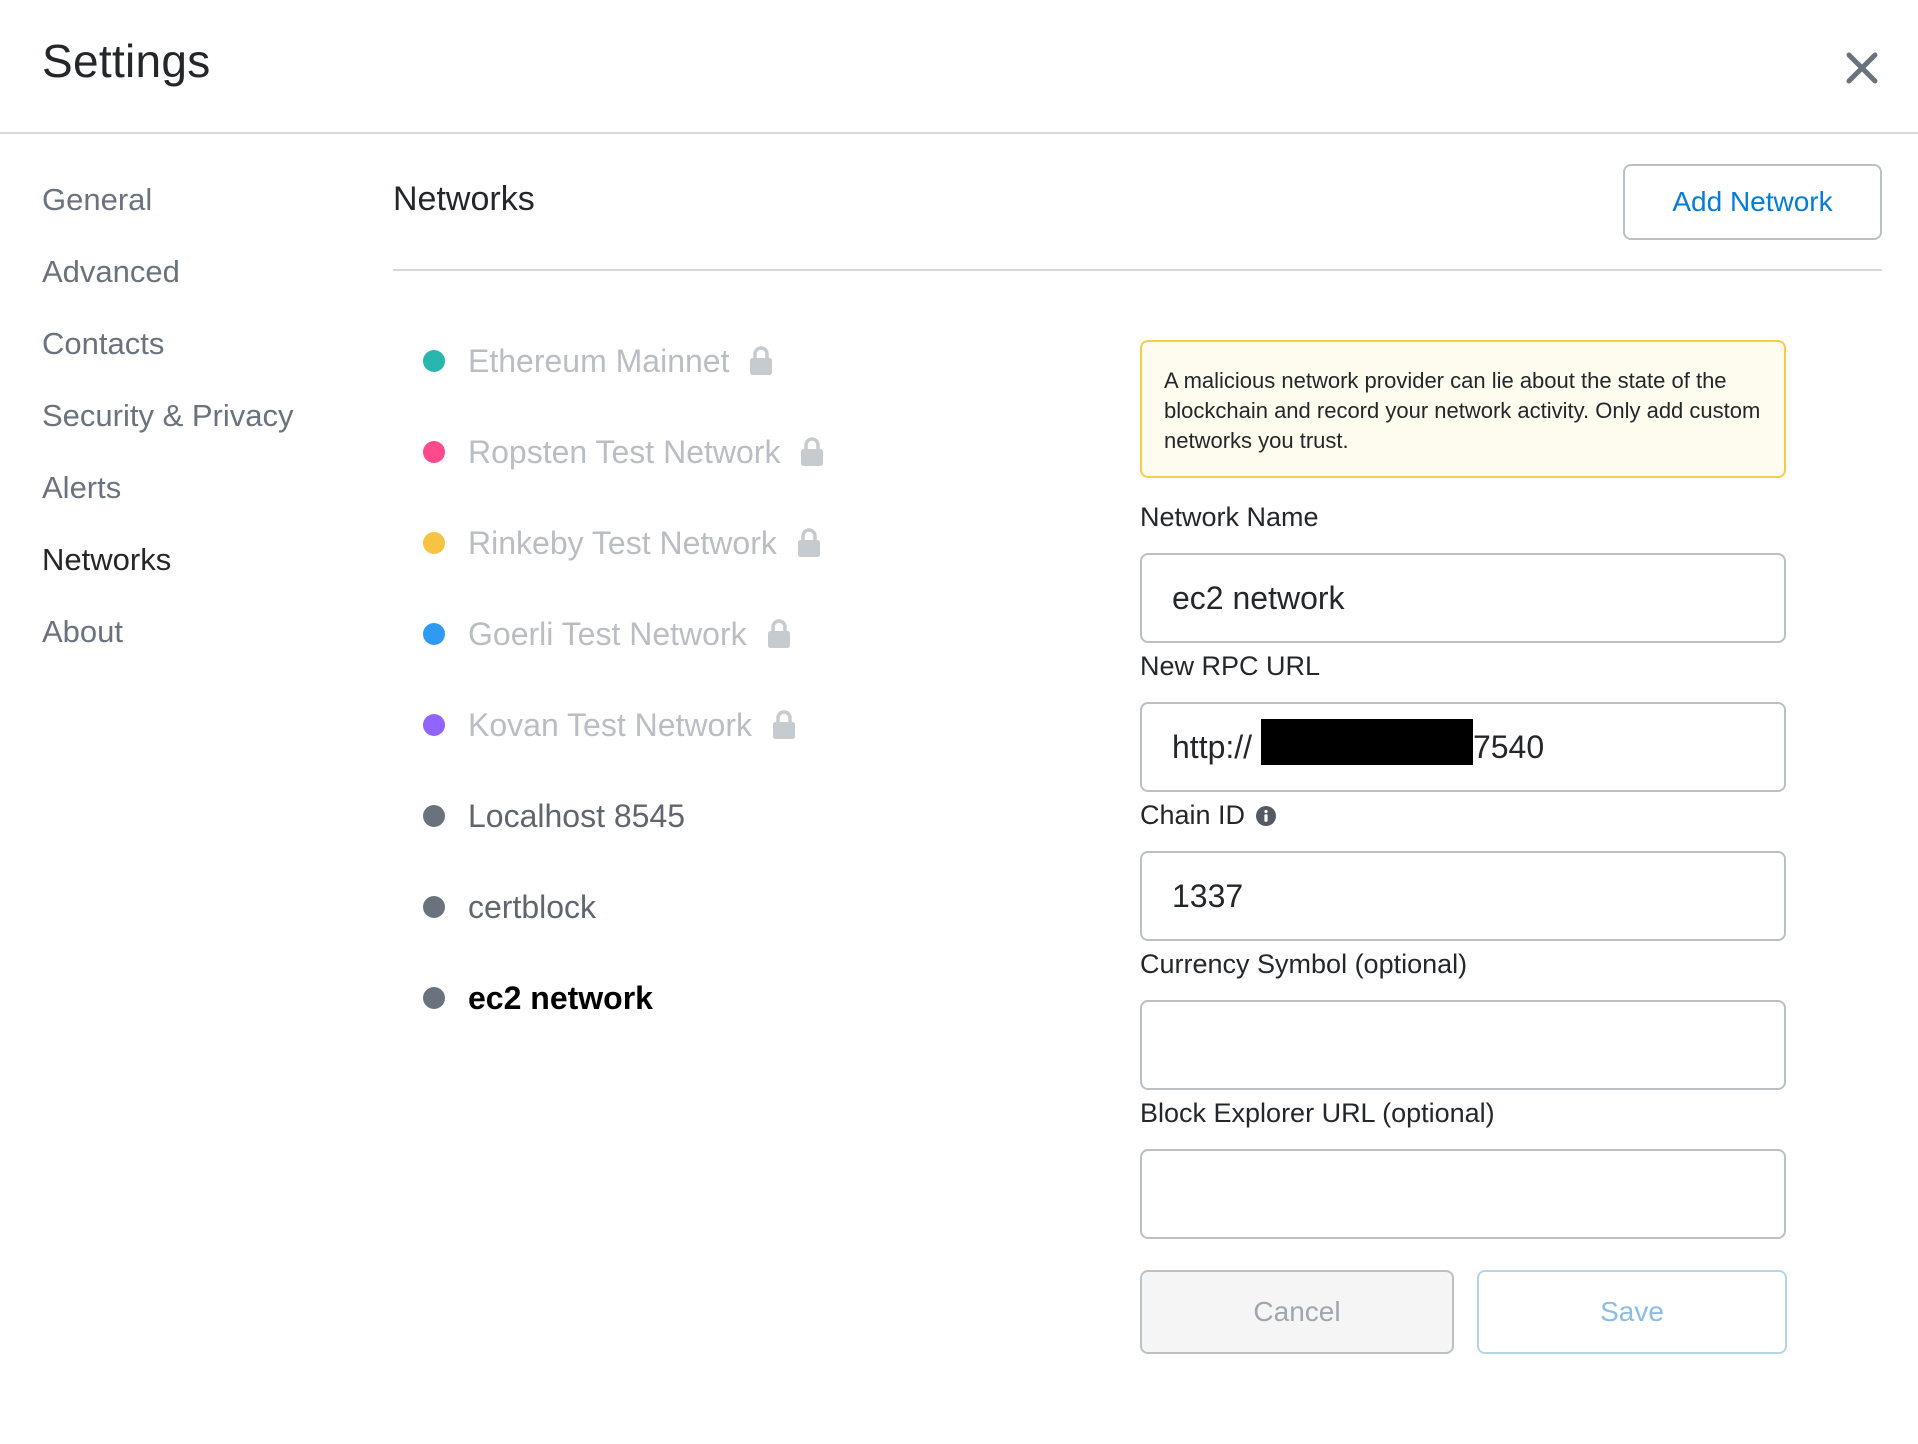 The width and height of the screenshot is (1918, 1444). I want to click on network-item-ec2-network: ec2 network, so click(536, 998).